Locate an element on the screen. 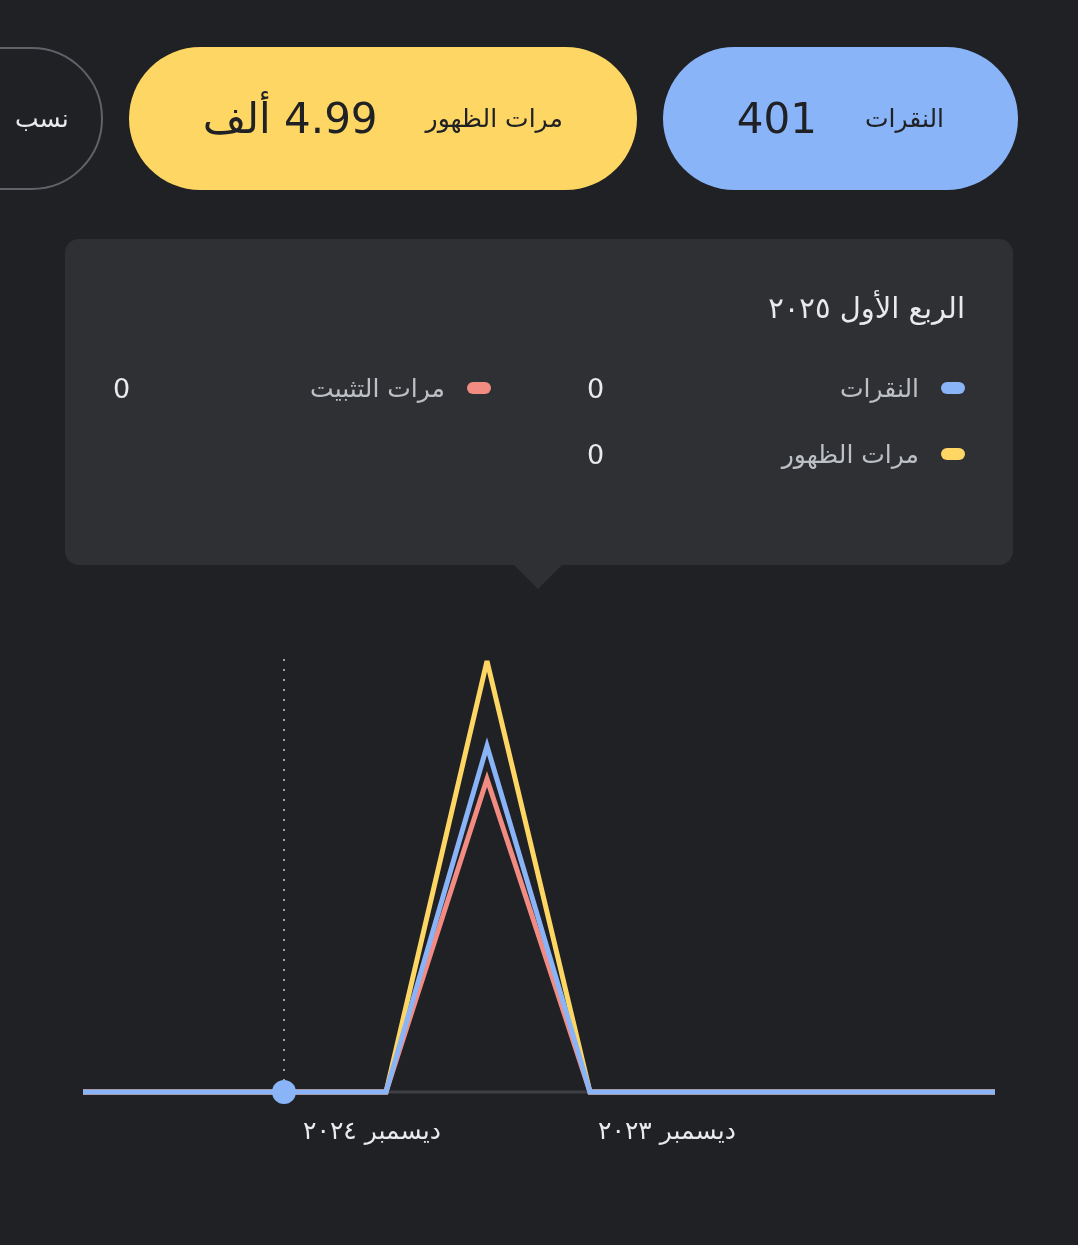 The image size is (1078, 1245). hover-point is located at coordinates (284, 1092).